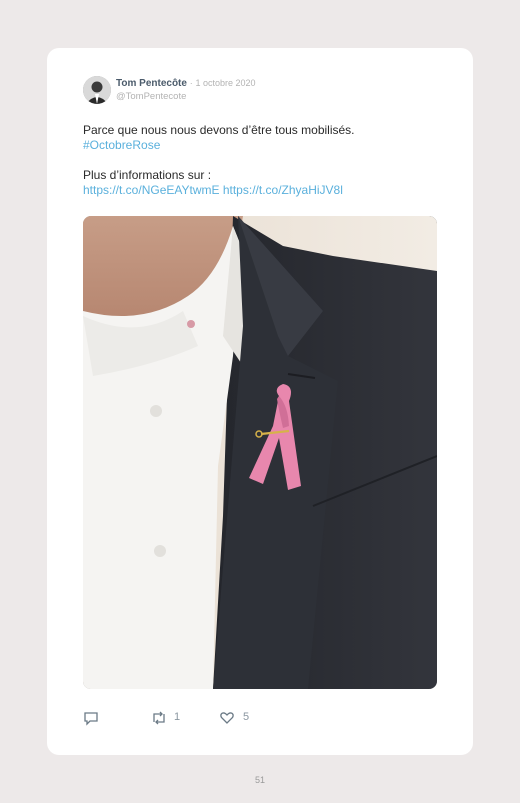  I want to click on tco-link-1: https://t.co/NGeEAYtwmE, so click(151, 190).